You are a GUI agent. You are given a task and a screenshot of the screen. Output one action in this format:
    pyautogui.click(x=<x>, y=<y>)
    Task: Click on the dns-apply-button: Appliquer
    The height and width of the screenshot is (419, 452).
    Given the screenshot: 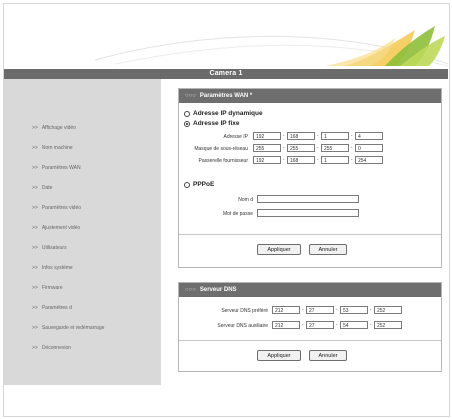 What is the action you would take?
    pyautogui.click(x=279, y=355)
    